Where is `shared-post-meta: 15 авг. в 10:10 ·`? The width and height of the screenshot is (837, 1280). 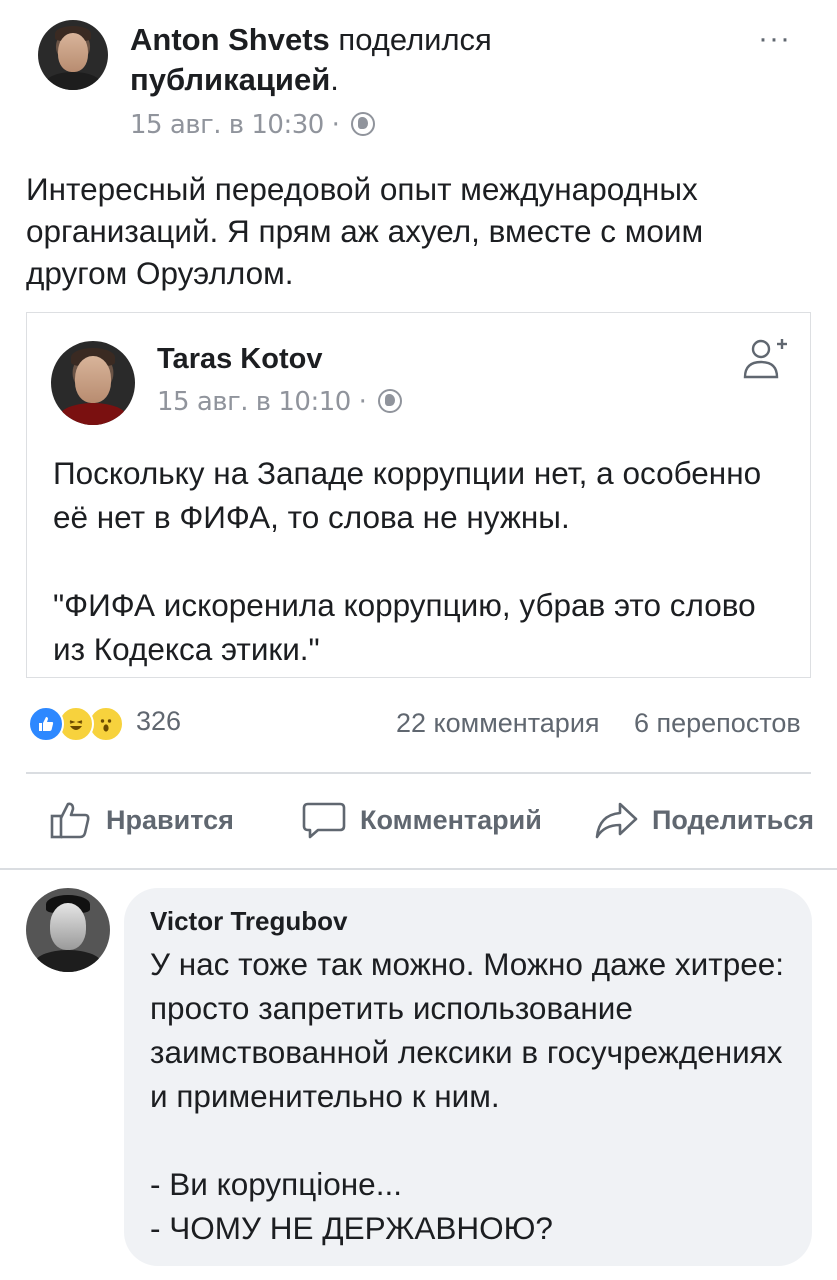 shared-post-meta: 15 авг. в 10:10 · is located at coordinates (280, 402).